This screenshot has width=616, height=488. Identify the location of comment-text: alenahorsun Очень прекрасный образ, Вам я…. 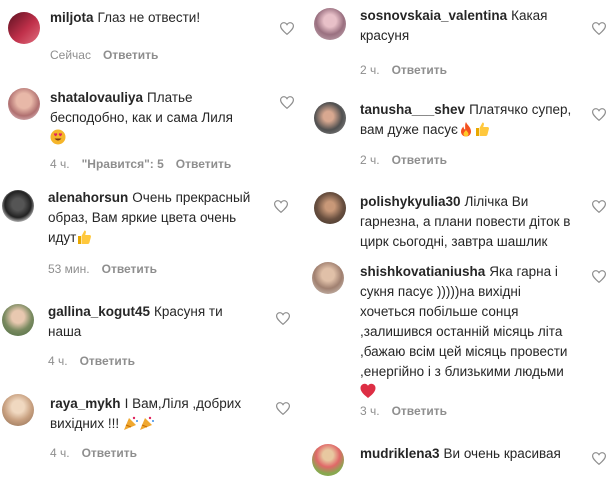
(157, 218).